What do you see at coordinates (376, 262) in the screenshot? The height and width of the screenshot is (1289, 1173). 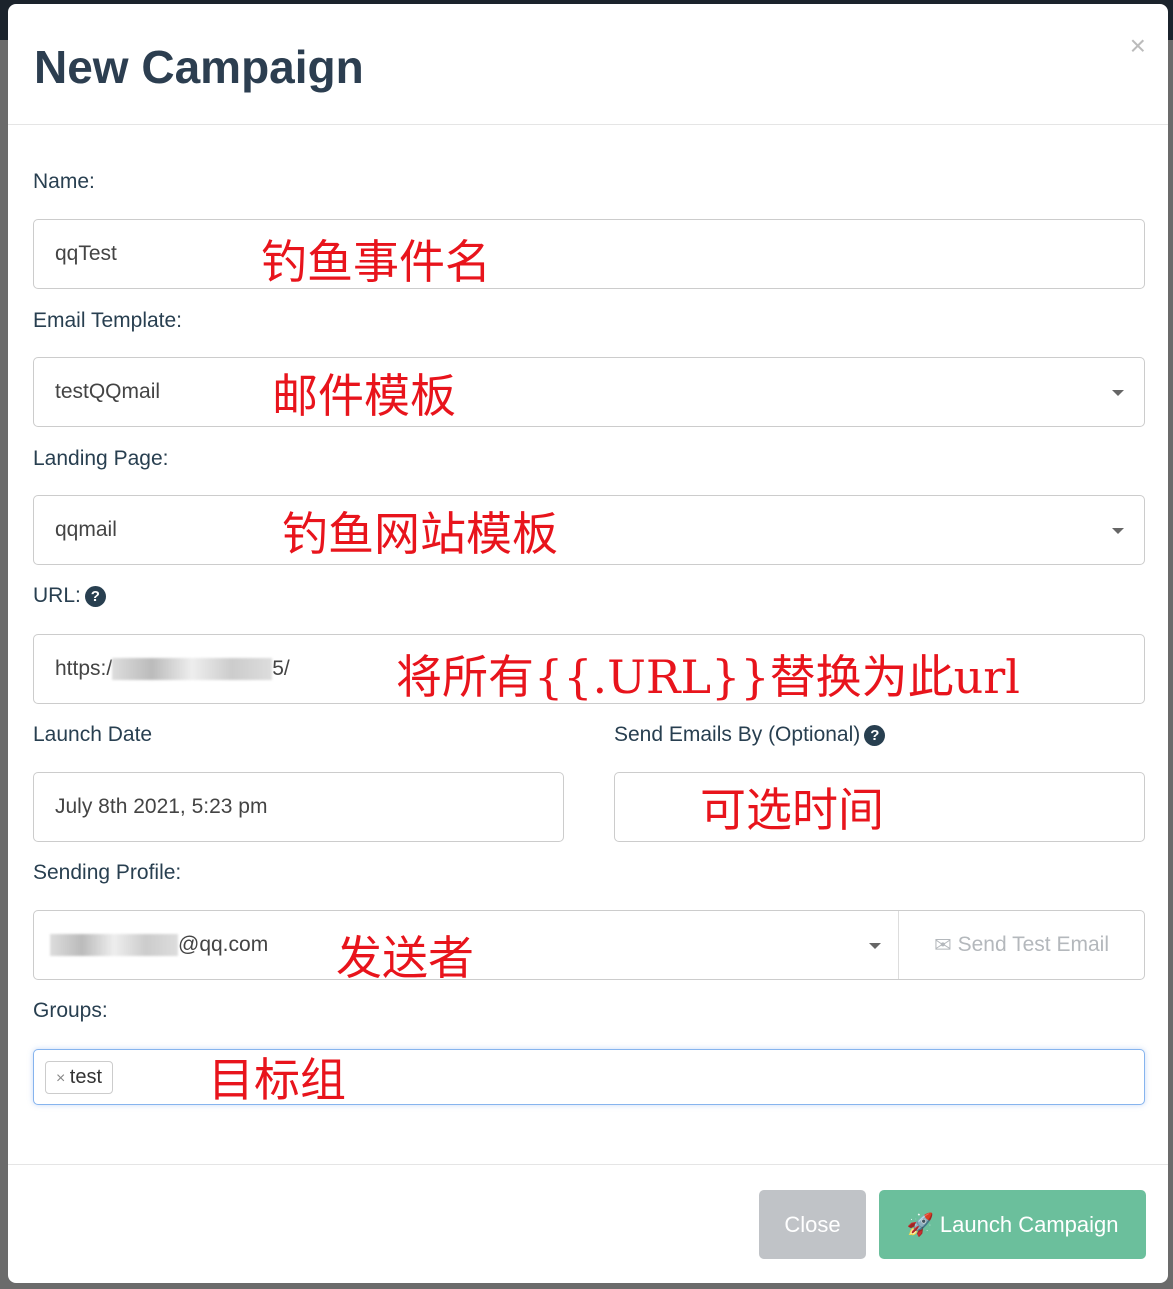 I see `annotation-name: 钓鱼事件名` at bounding box center [376, 262].